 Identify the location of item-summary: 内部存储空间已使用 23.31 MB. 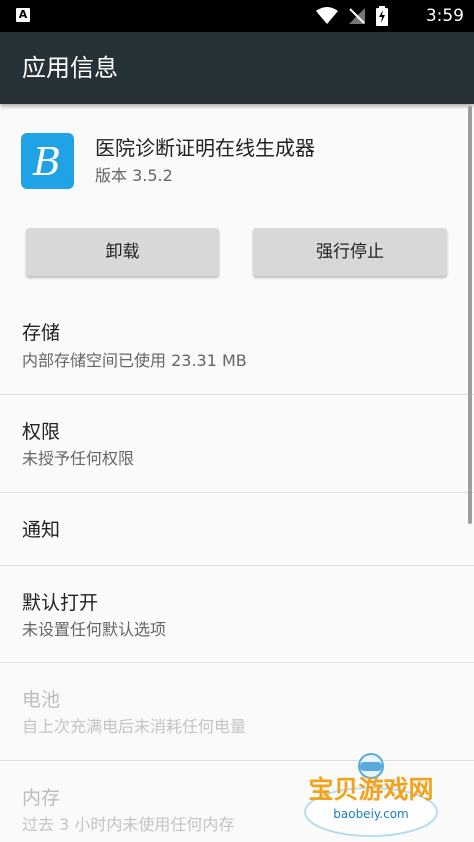
(134, 360).